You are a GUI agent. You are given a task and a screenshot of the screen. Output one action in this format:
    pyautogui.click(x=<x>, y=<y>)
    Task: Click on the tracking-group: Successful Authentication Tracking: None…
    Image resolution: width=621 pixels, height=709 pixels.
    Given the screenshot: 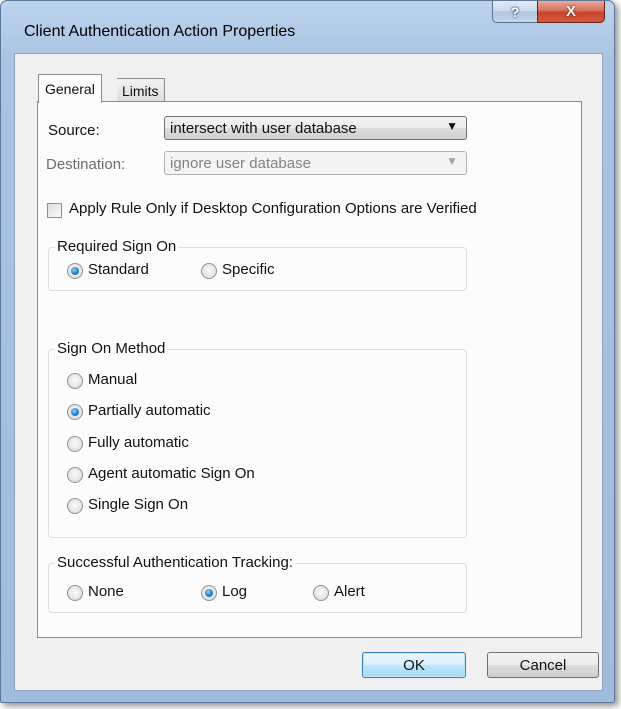 What is the action you would take?
    pyautogui.click(x=257, y=583)
    